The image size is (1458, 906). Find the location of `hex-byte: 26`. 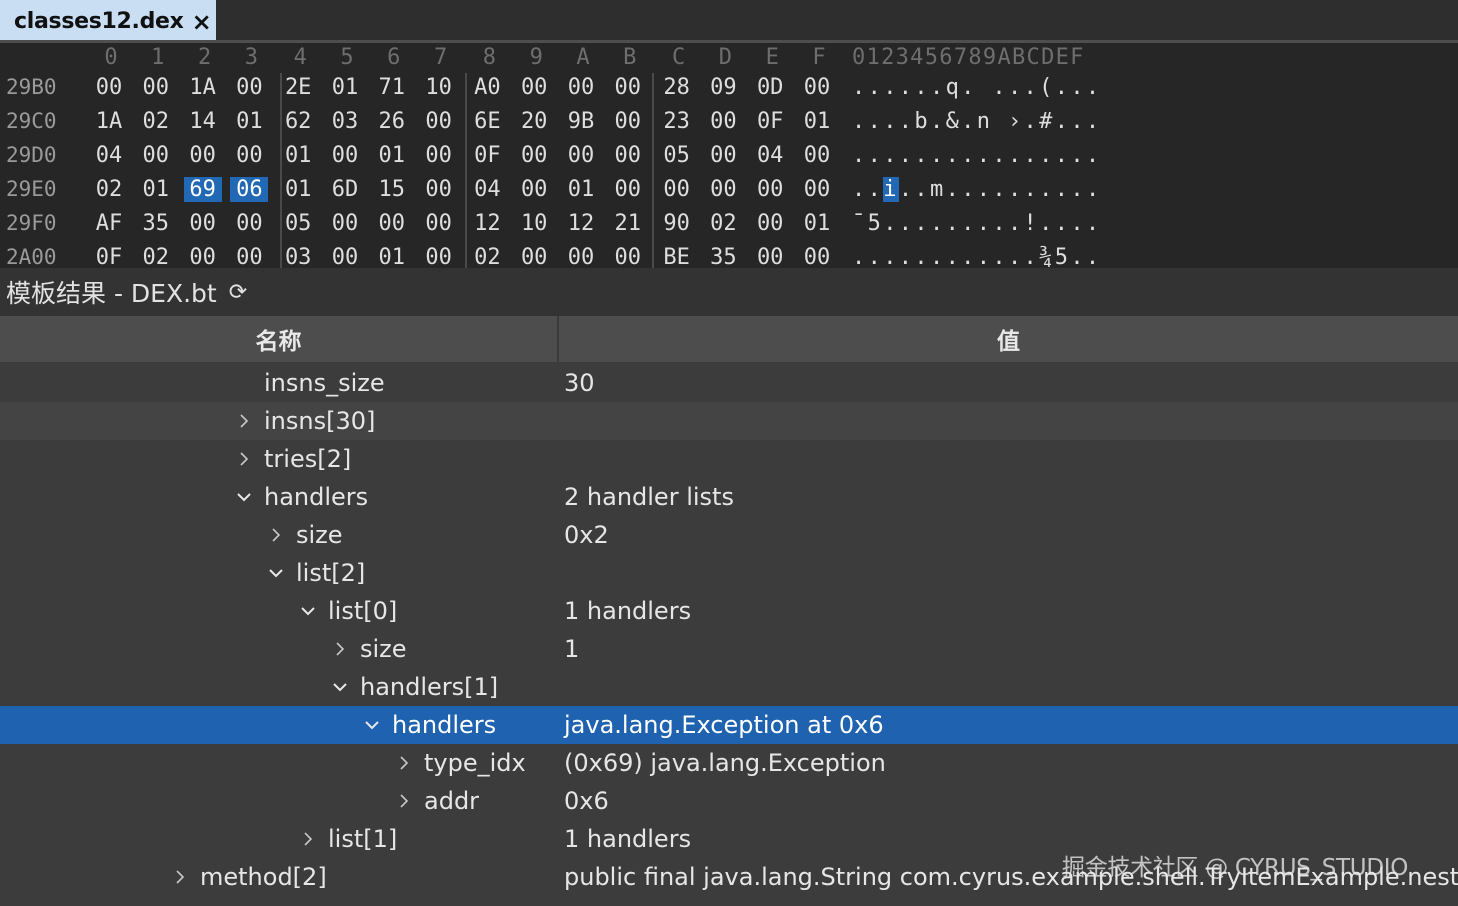

hex-byte: 26 is located at coordinates (392, 121).